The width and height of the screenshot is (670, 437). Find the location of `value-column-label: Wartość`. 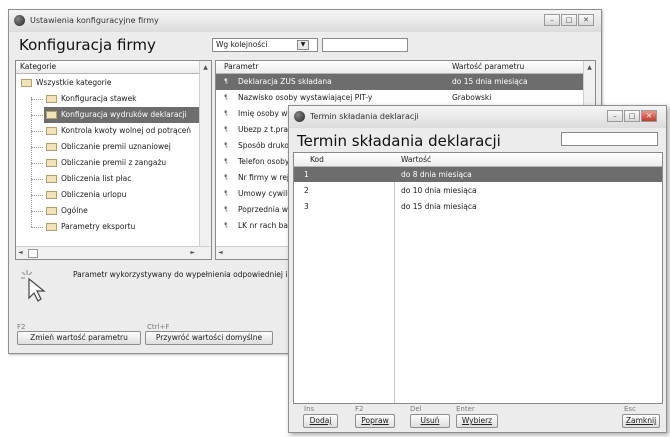

value-column-label: Wartość is located at coordinates (416, 159).